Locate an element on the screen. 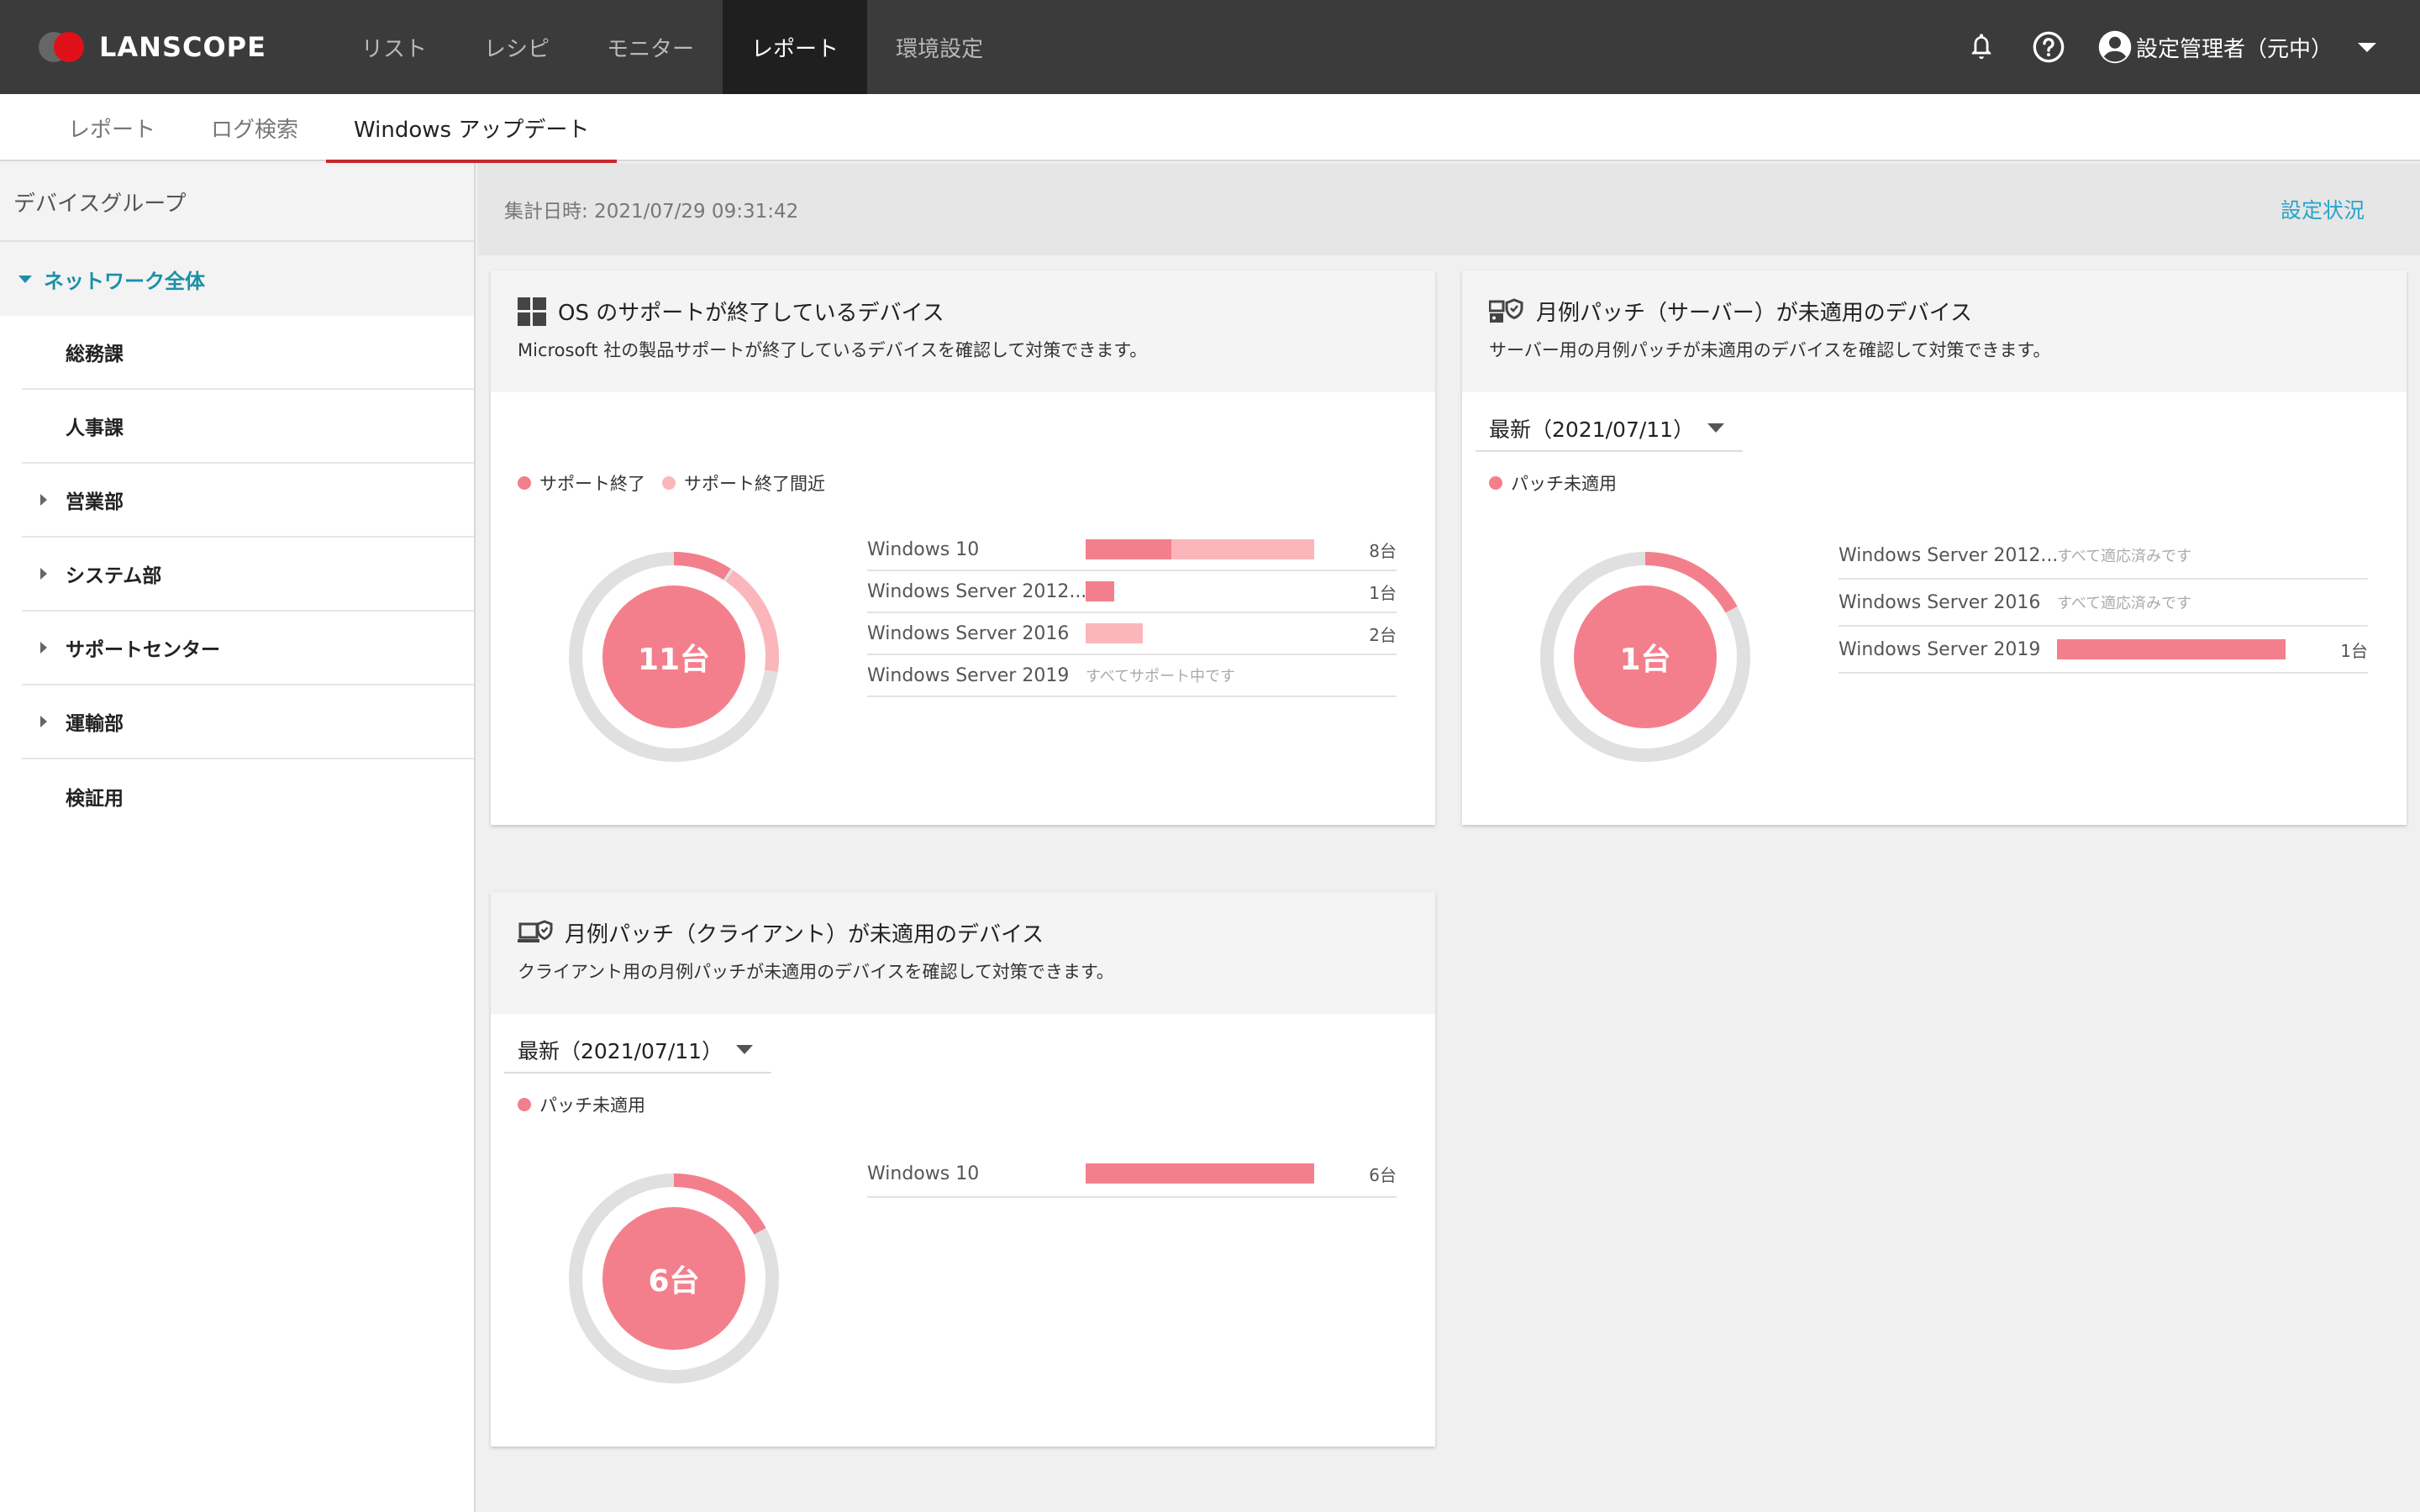  nav-item-report: レポート is located at coordinates (795, 47).